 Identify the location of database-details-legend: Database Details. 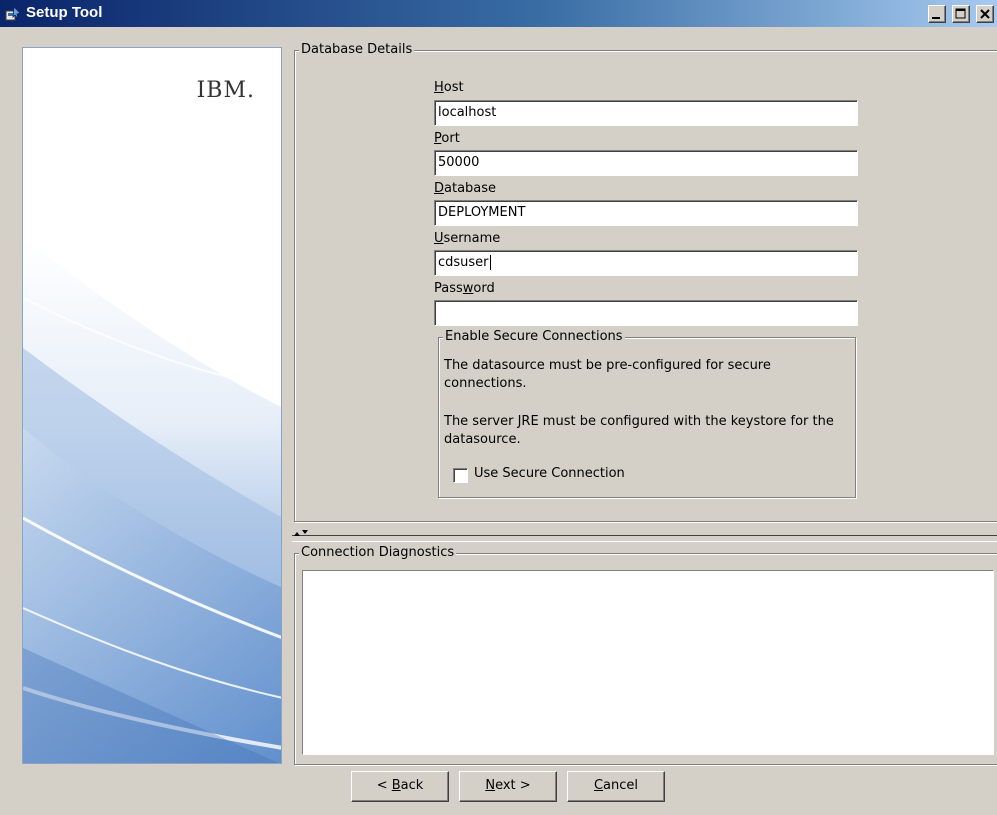
(357, 49).